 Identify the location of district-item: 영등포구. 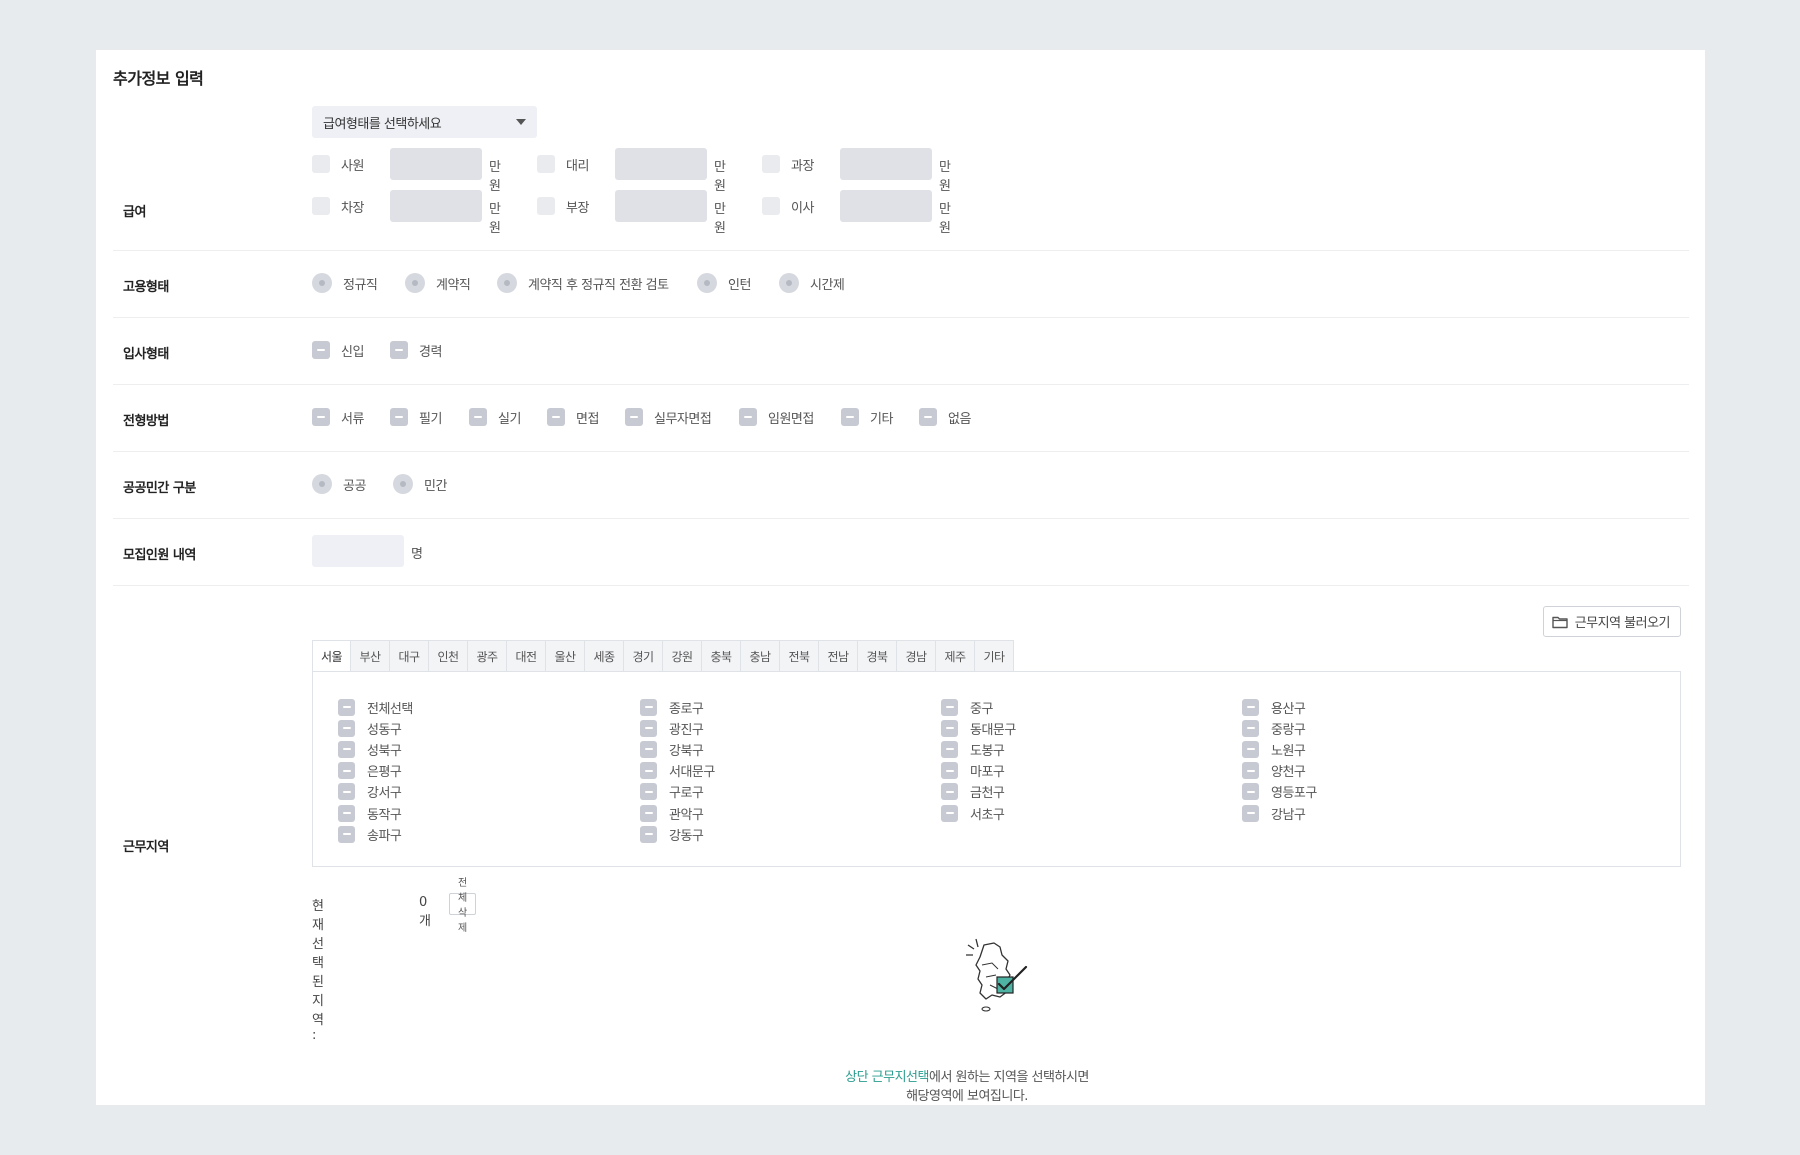
(1279, 792).